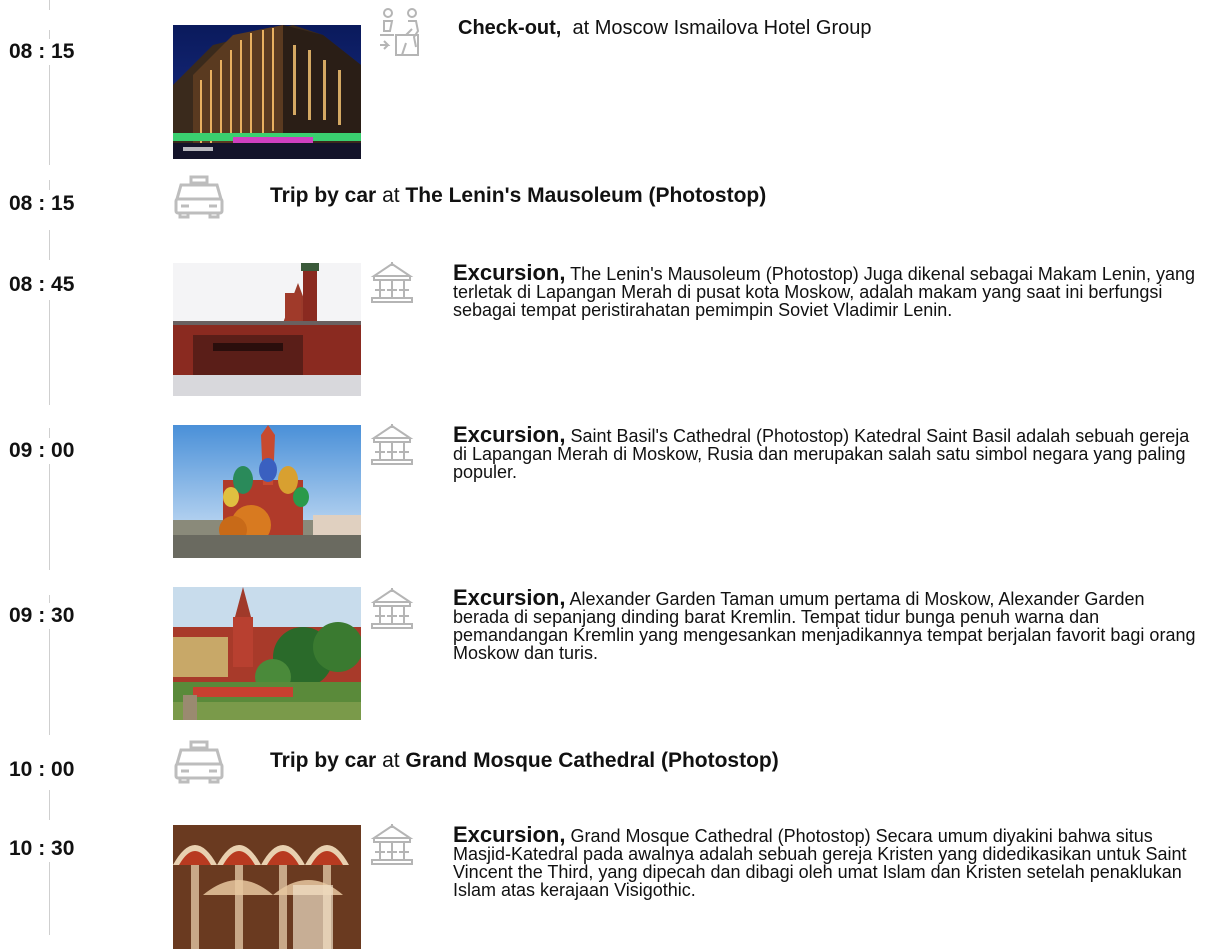 This screenshot has height=949, width=1212. What do you see at coordinates (267, 92) in the screenshot?
I see `hotel-photo` at bounding box center [267, 92].